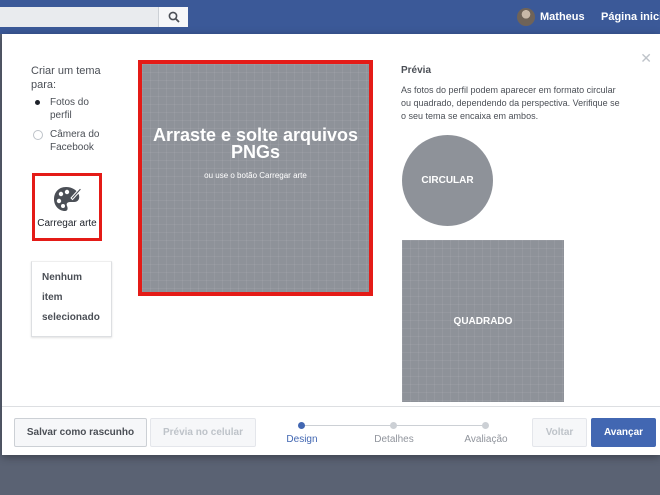 This screenshot has height=495, width=660. Describe the element at coordinates (485, 425) in the screenshot. I see `step-dot-review` at that location.